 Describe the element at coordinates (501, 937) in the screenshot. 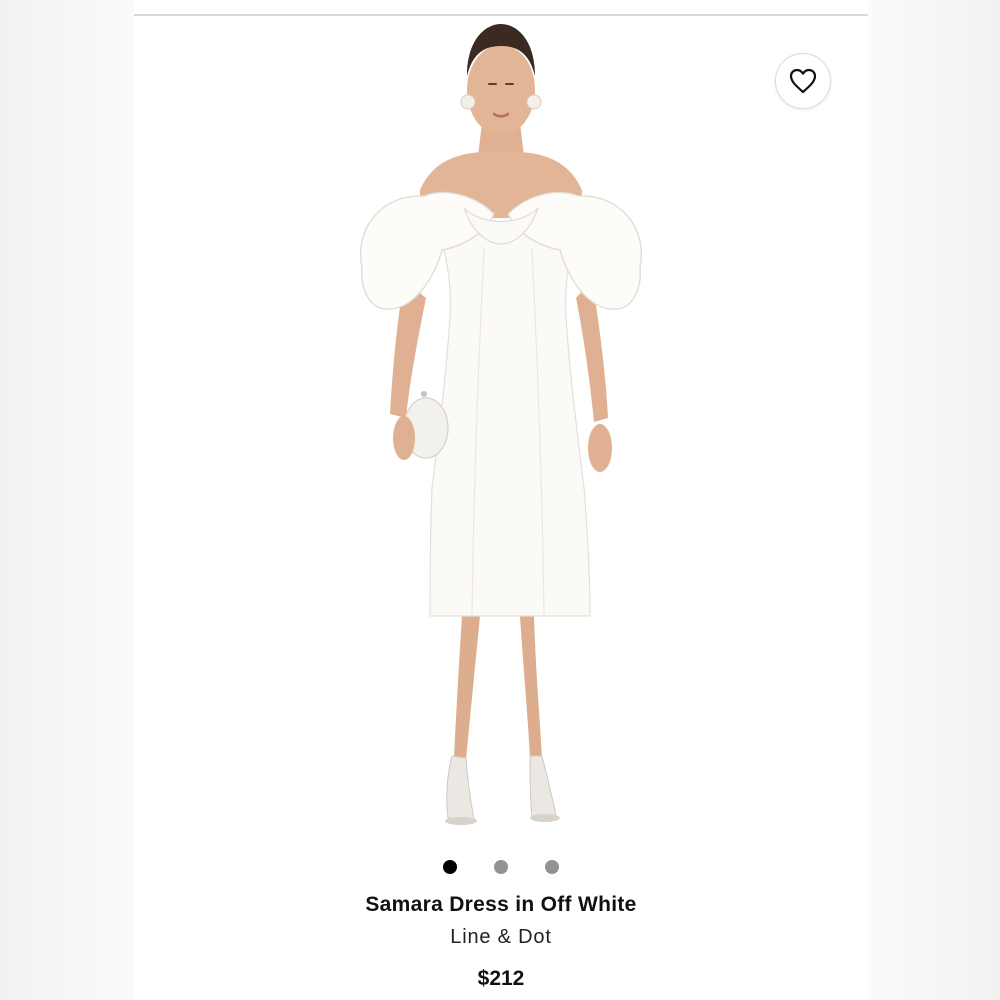

I see `brand-name: Line & Dot` at that location.